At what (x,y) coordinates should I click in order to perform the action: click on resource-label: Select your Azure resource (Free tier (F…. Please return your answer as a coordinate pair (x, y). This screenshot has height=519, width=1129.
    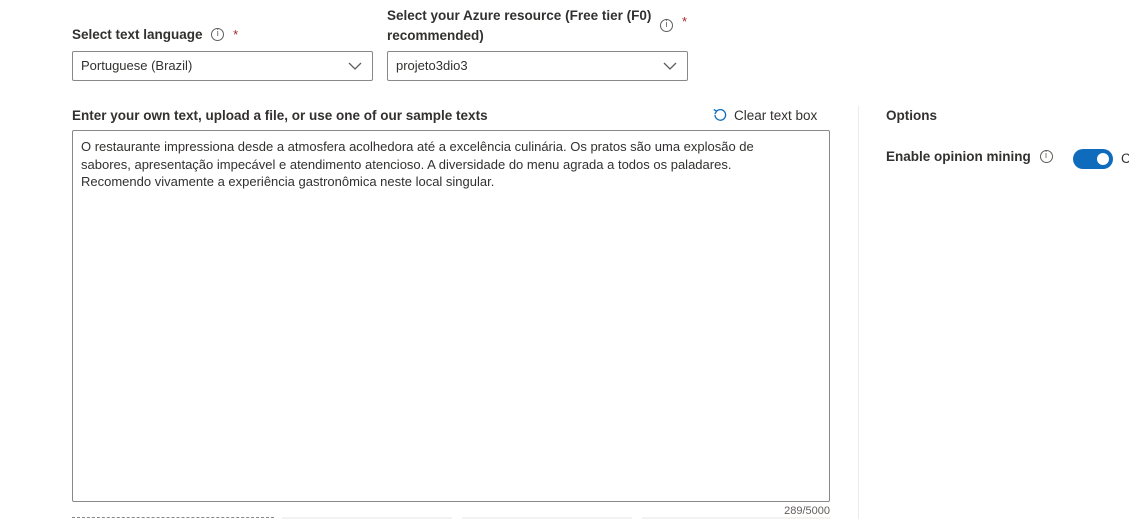
    Looking at the image, I should click on (519, 25).